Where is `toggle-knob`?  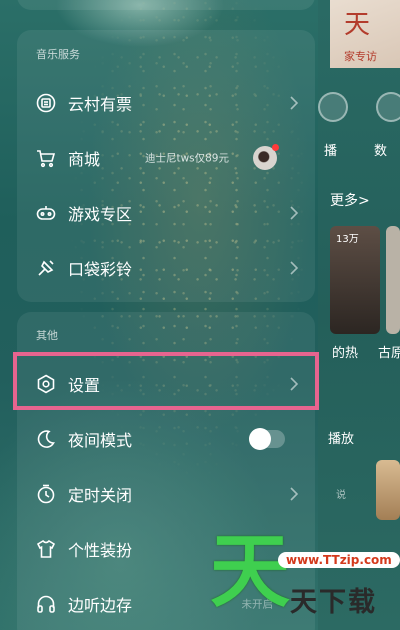
toggle-knob is located at coordinates (260, 439).